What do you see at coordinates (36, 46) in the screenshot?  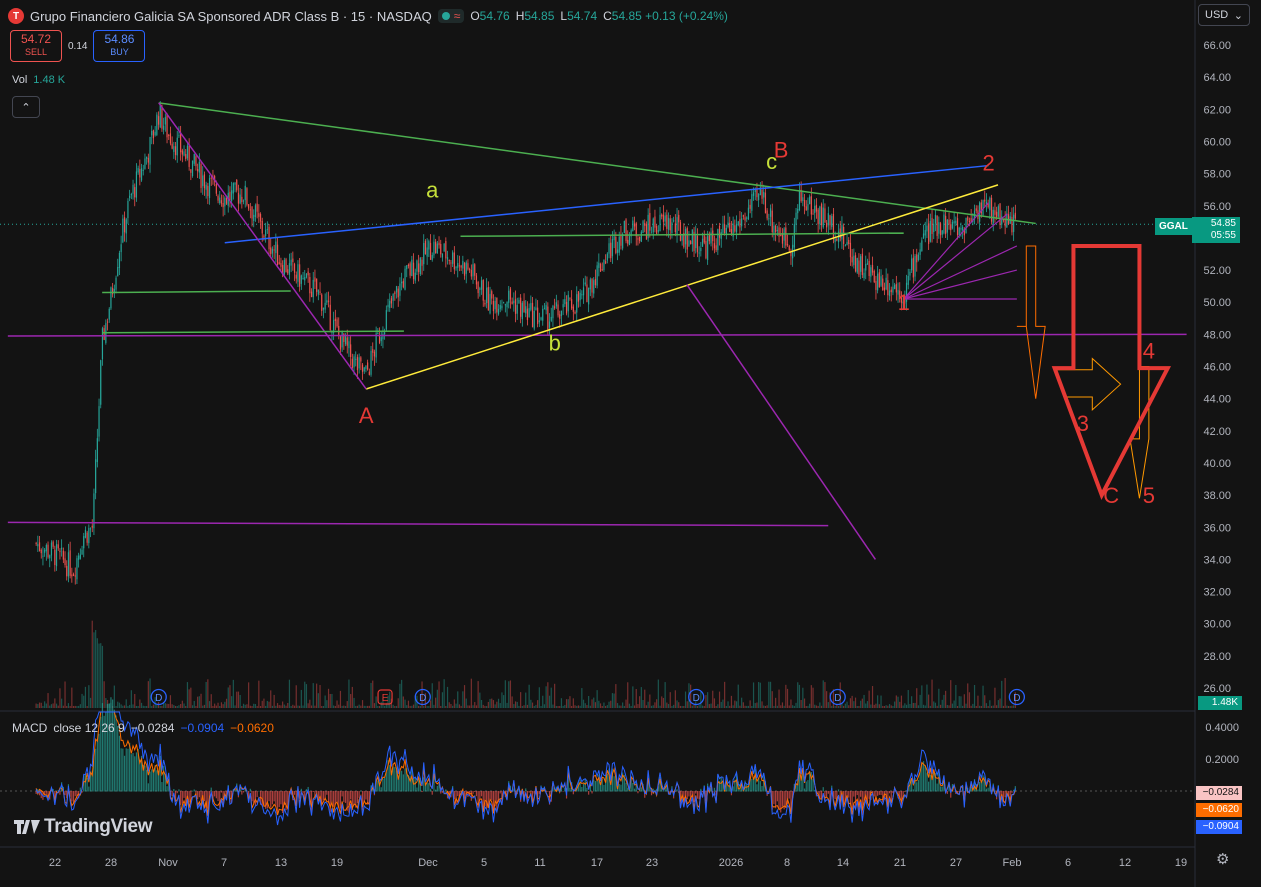 I see `sell-button: 54.72 SELL` at bounding box center [36, 46].